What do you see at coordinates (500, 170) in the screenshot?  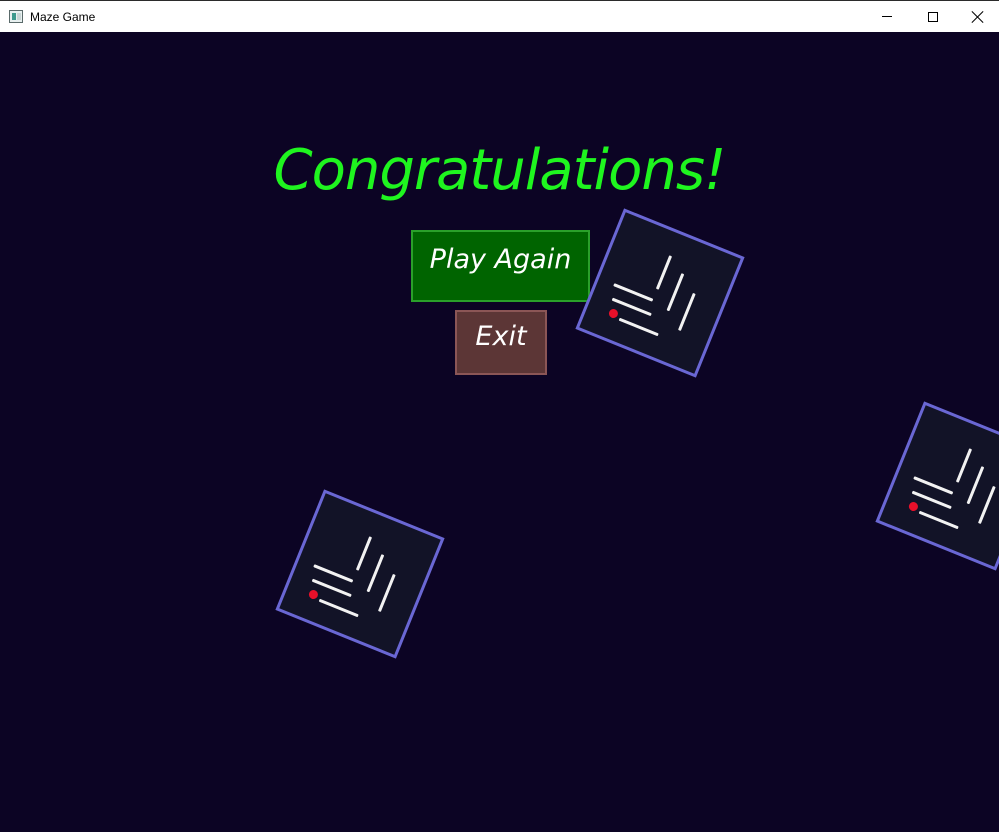 I see `congratulations-heading: Congratulations!` at bounding box center [500, 170].